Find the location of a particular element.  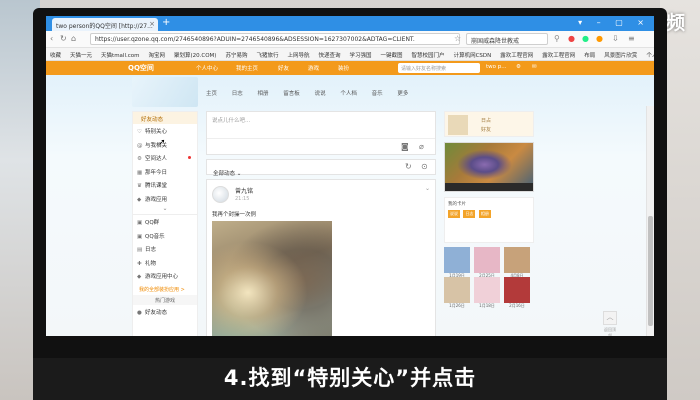

settings-feed-icon: ⊙ is located at coordinates (424, 166).